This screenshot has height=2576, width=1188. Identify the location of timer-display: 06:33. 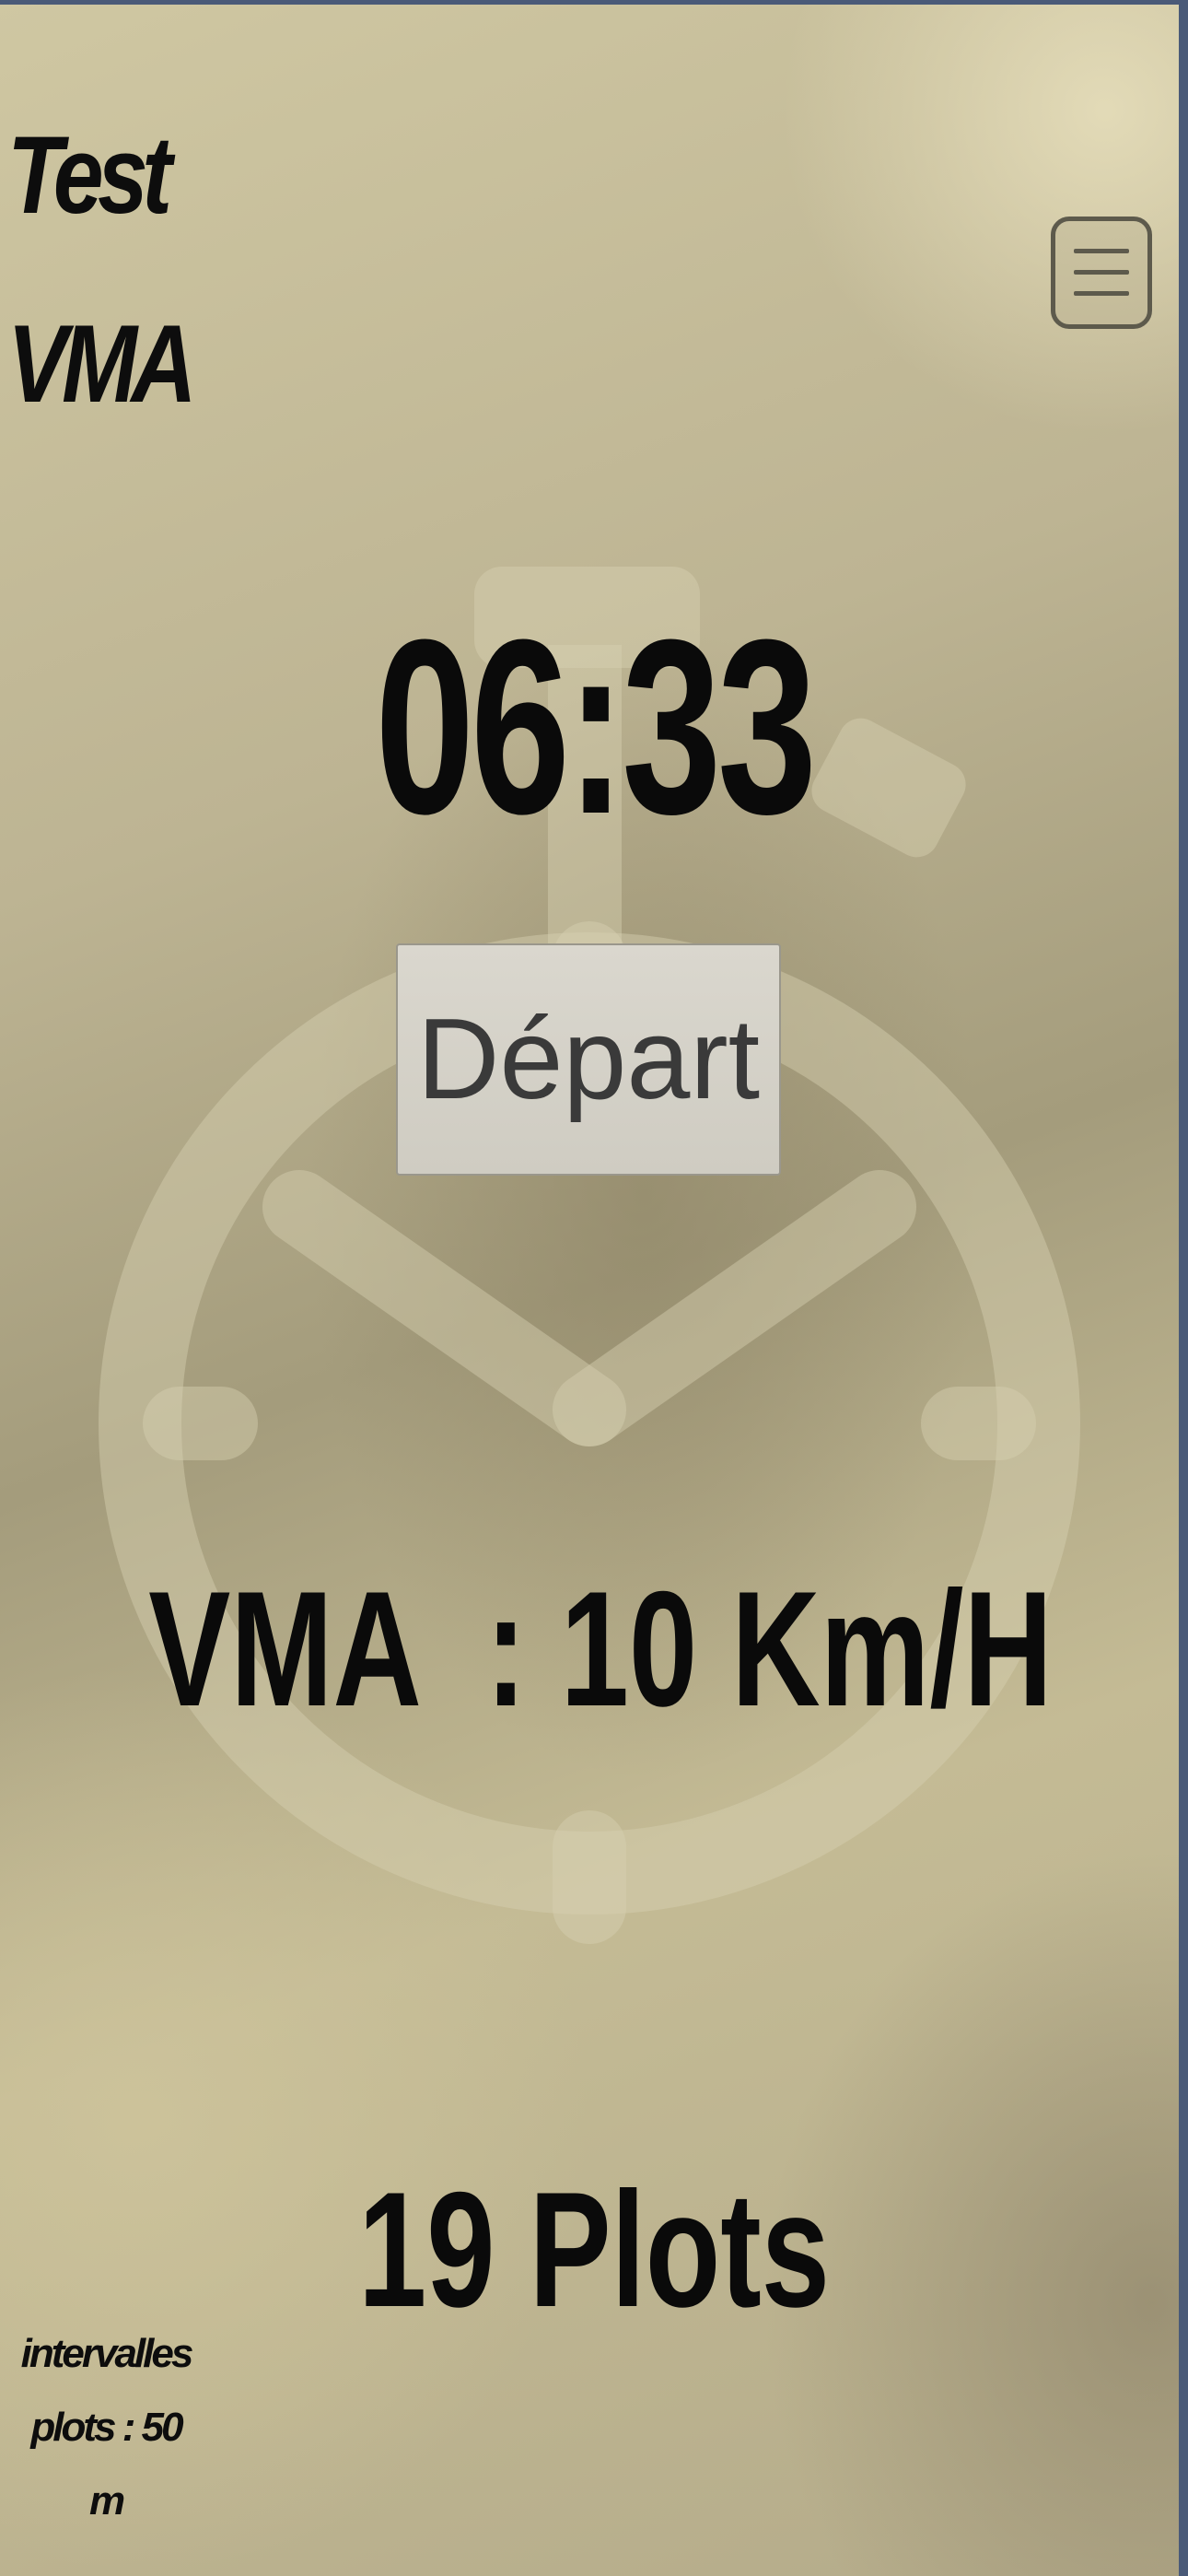
(596, 727).